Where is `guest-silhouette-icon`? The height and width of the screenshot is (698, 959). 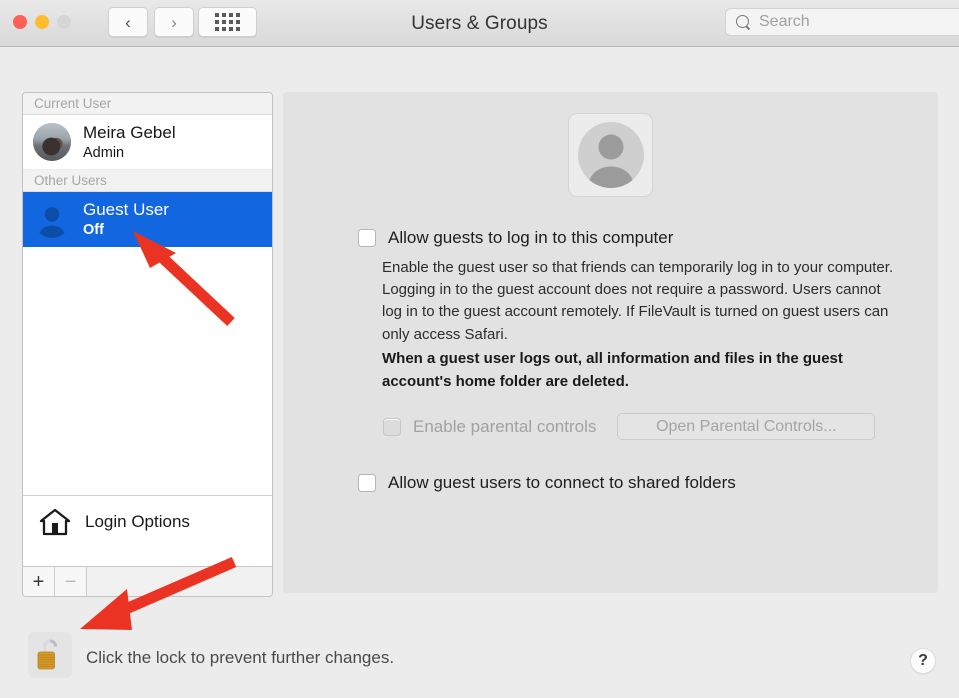 guest-silhouette-icon is located at coordinates (52, 222).